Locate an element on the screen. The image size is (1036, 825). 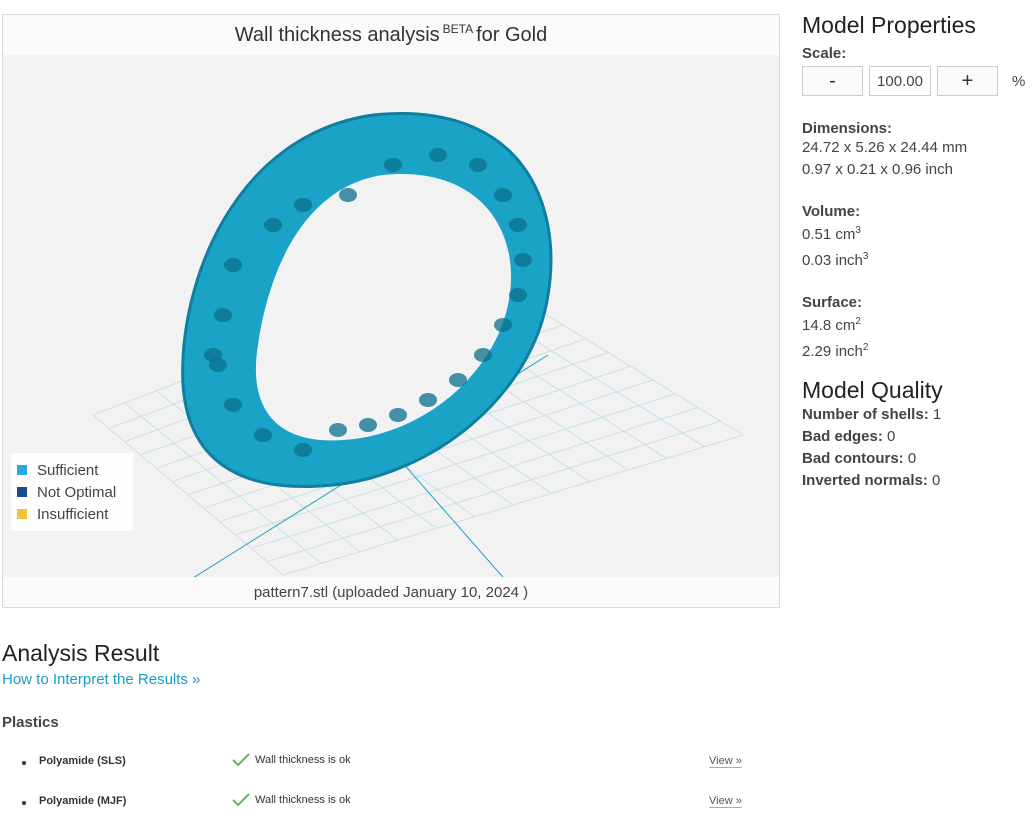
viewer-title-suffix: for Gold is located at coordinates (512, 34).